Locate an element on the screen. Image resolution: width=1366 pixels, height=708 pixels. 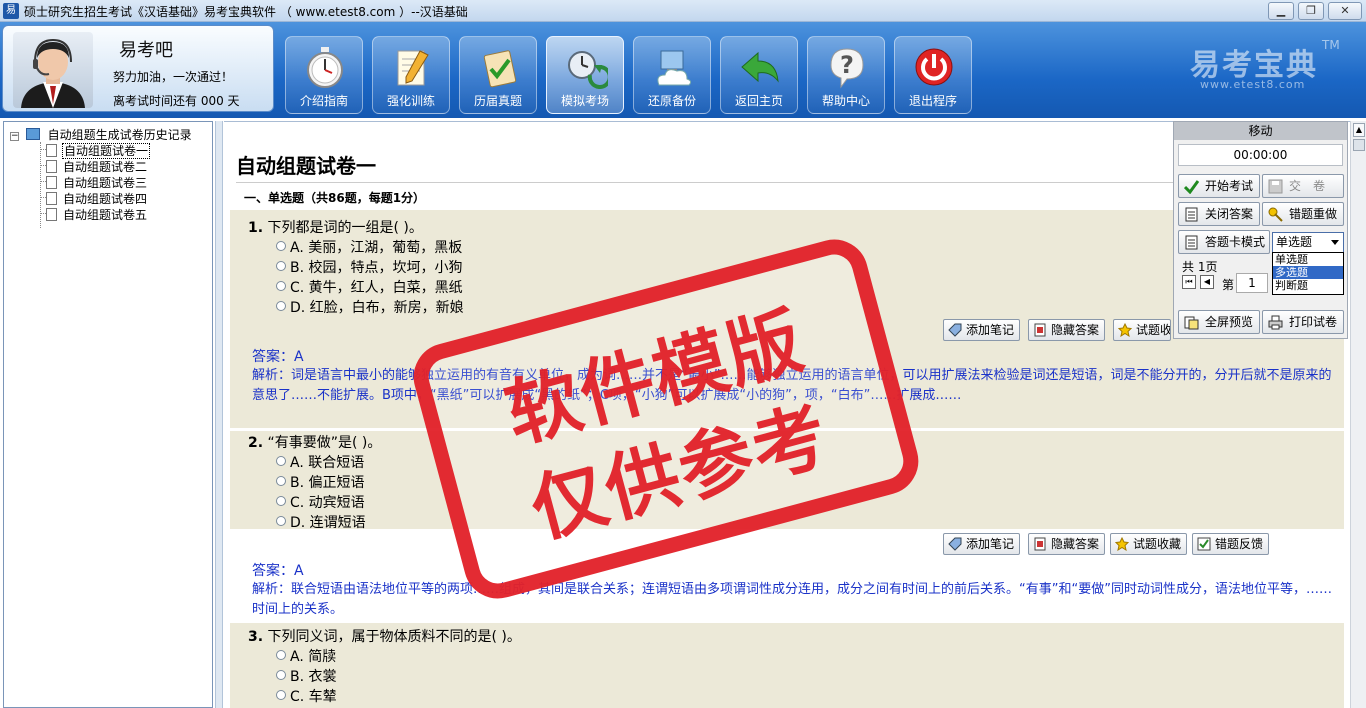
option-d: D. 连谓短语 is located at coordinates (321, 522).